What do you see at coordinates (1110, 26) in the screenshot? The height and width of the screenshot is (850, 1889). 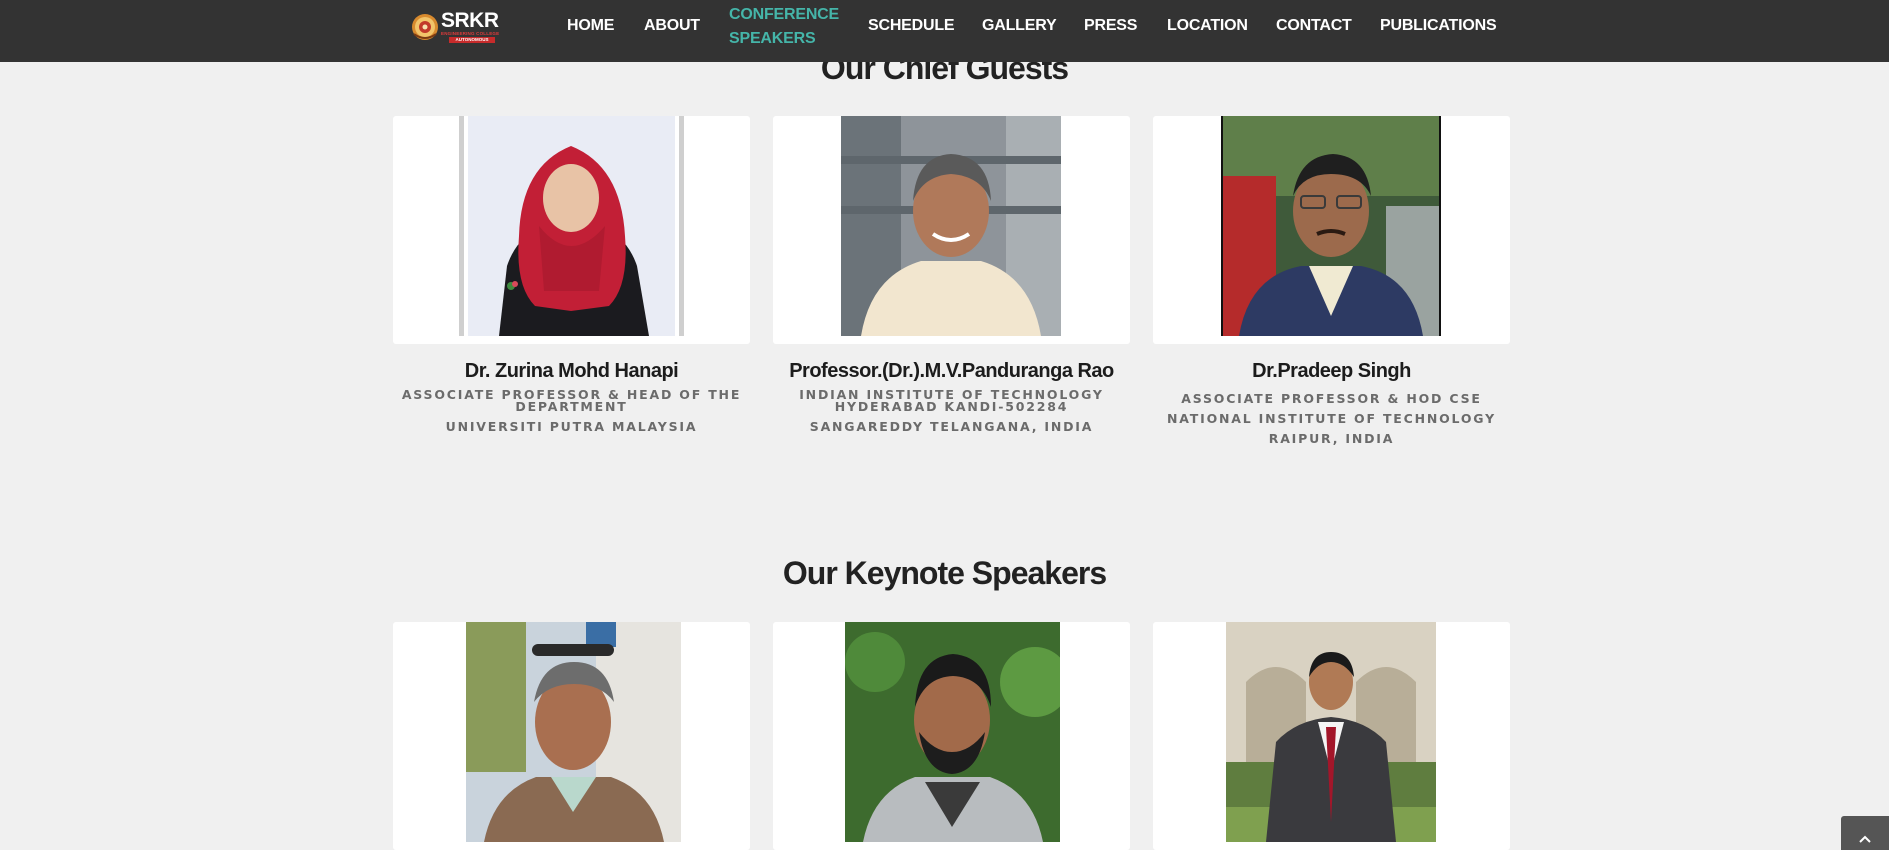 I see `nav-press: PRESS` at bounding box center [1110, 26].